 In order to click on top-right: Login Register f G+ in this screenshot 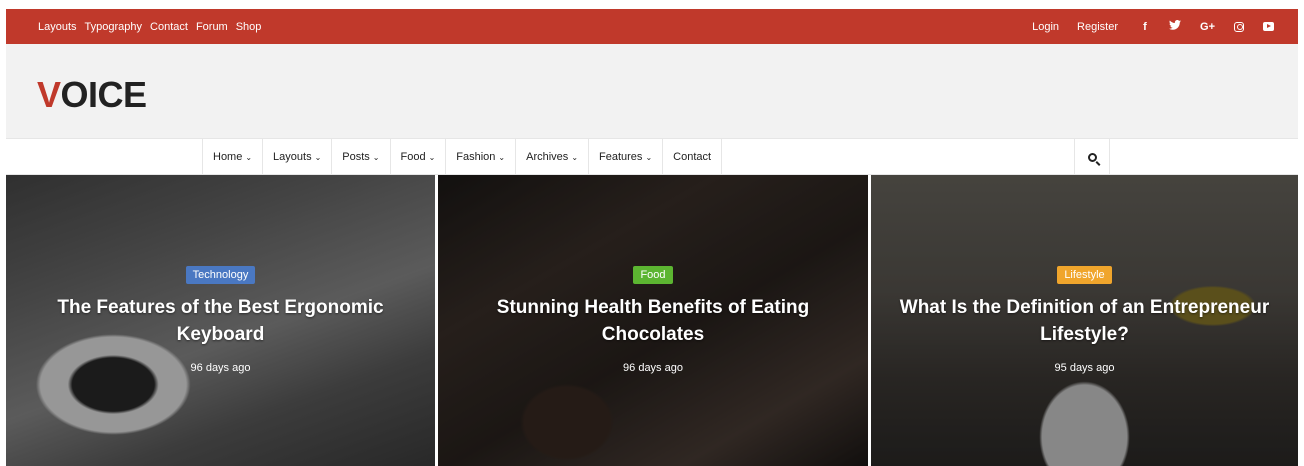, I will do `click(1165, 26)`.